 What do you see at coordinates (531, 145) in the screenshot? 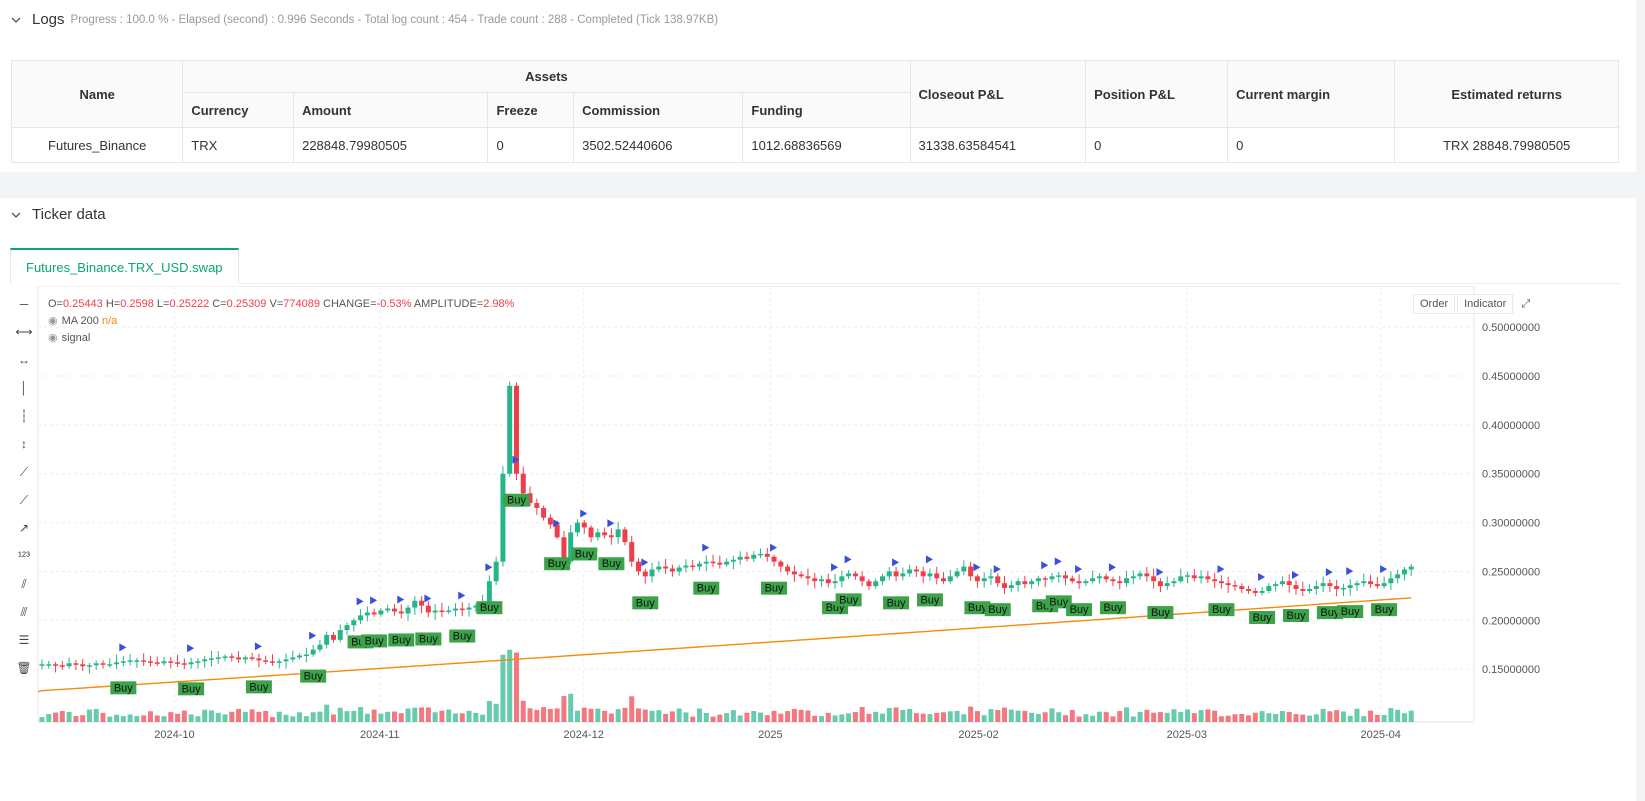
I see `cell-freeze: 0` at bounding box center [531, 145].